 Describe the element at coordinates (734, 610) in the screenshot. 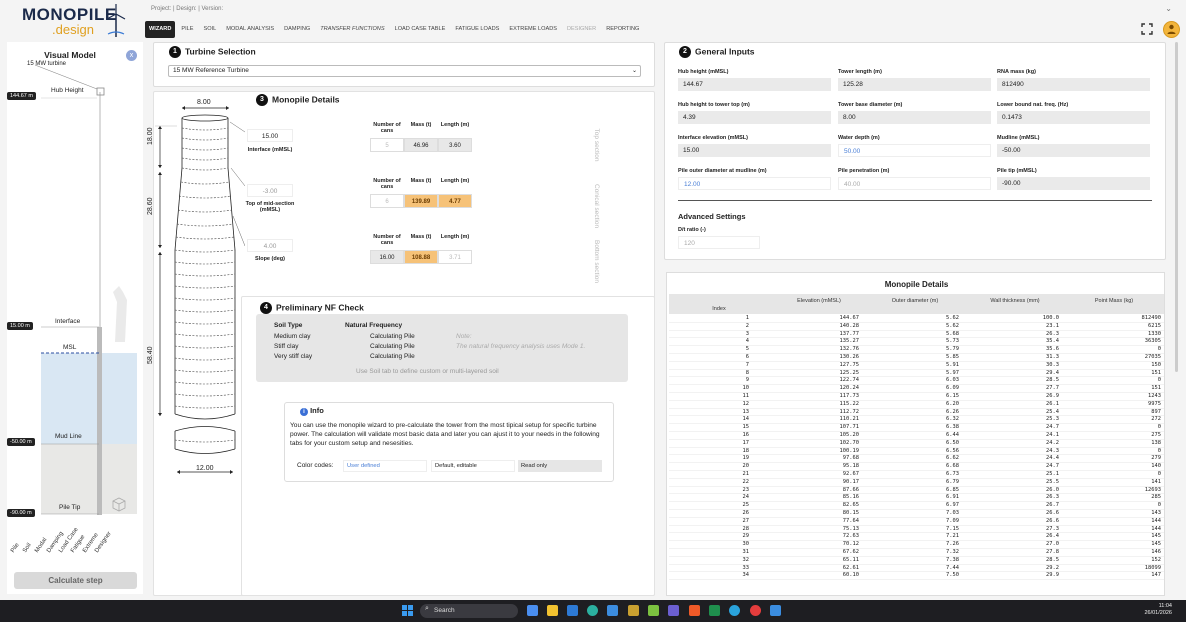

I see `telegram-icon` at that location.